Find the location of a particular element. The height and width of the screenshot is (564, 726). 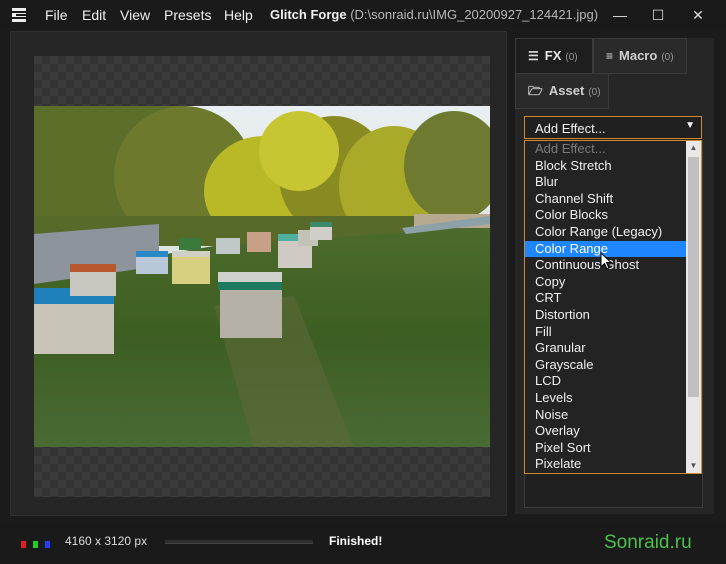

effect-option-copy: Copy is located at coordinates (605, 282).